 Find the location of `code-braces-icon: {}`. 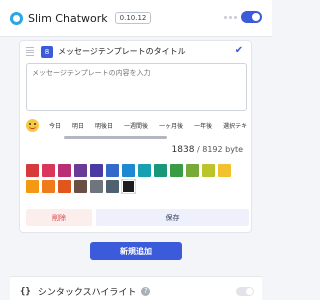

code-braces-icon: {} is located at coordinates (25, 291).